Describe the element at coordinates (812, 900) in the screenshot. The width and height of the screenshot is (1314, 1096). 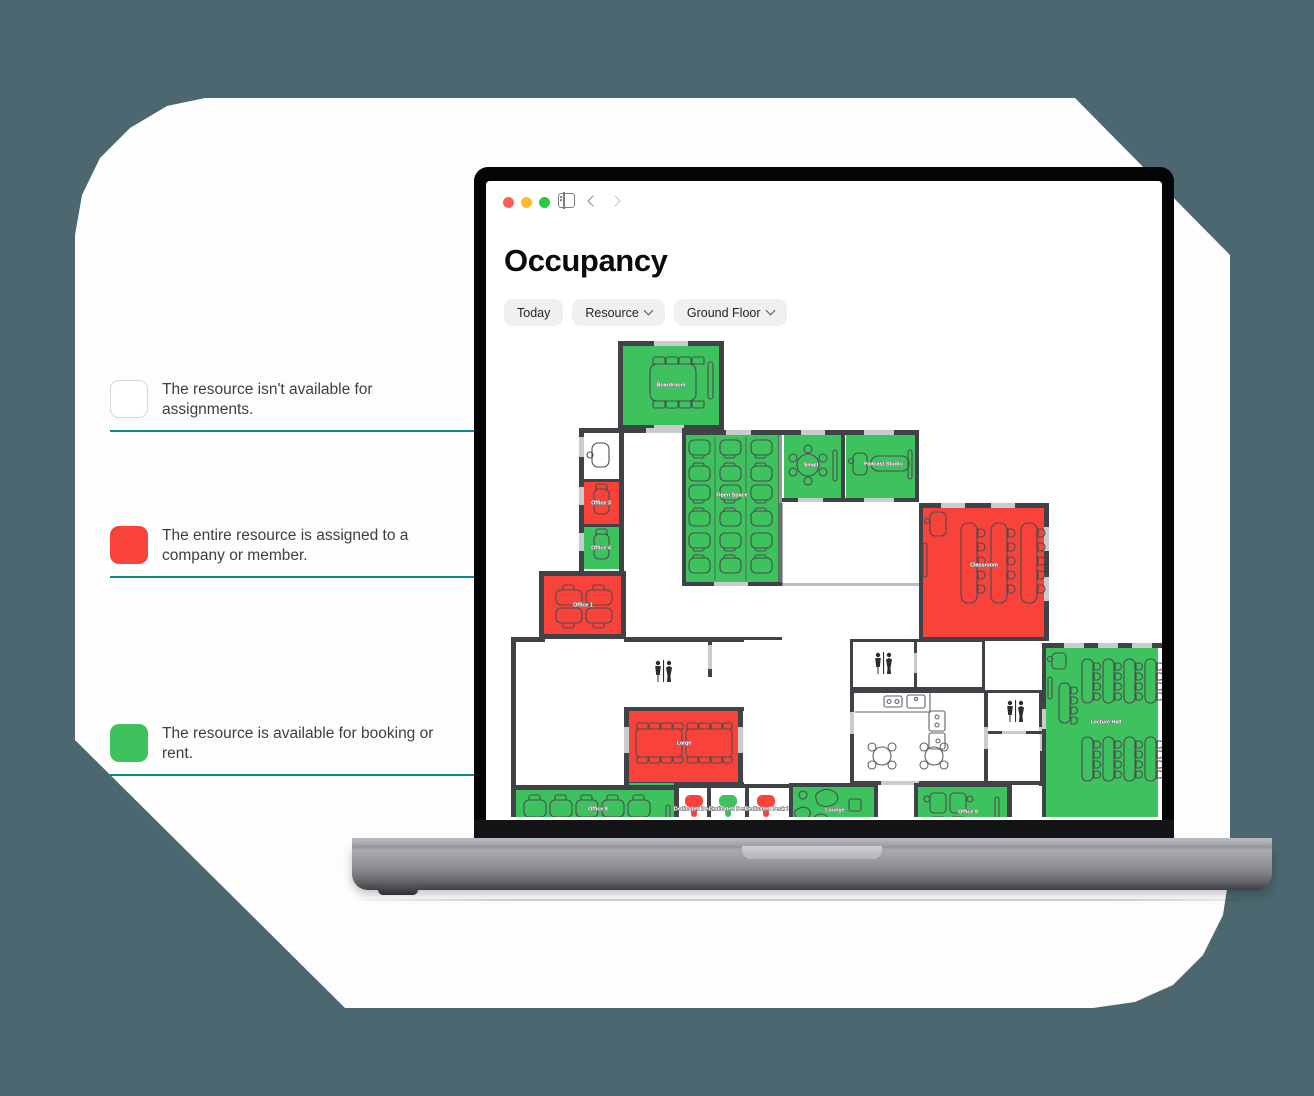
I see `laptop-shadow` at that location.